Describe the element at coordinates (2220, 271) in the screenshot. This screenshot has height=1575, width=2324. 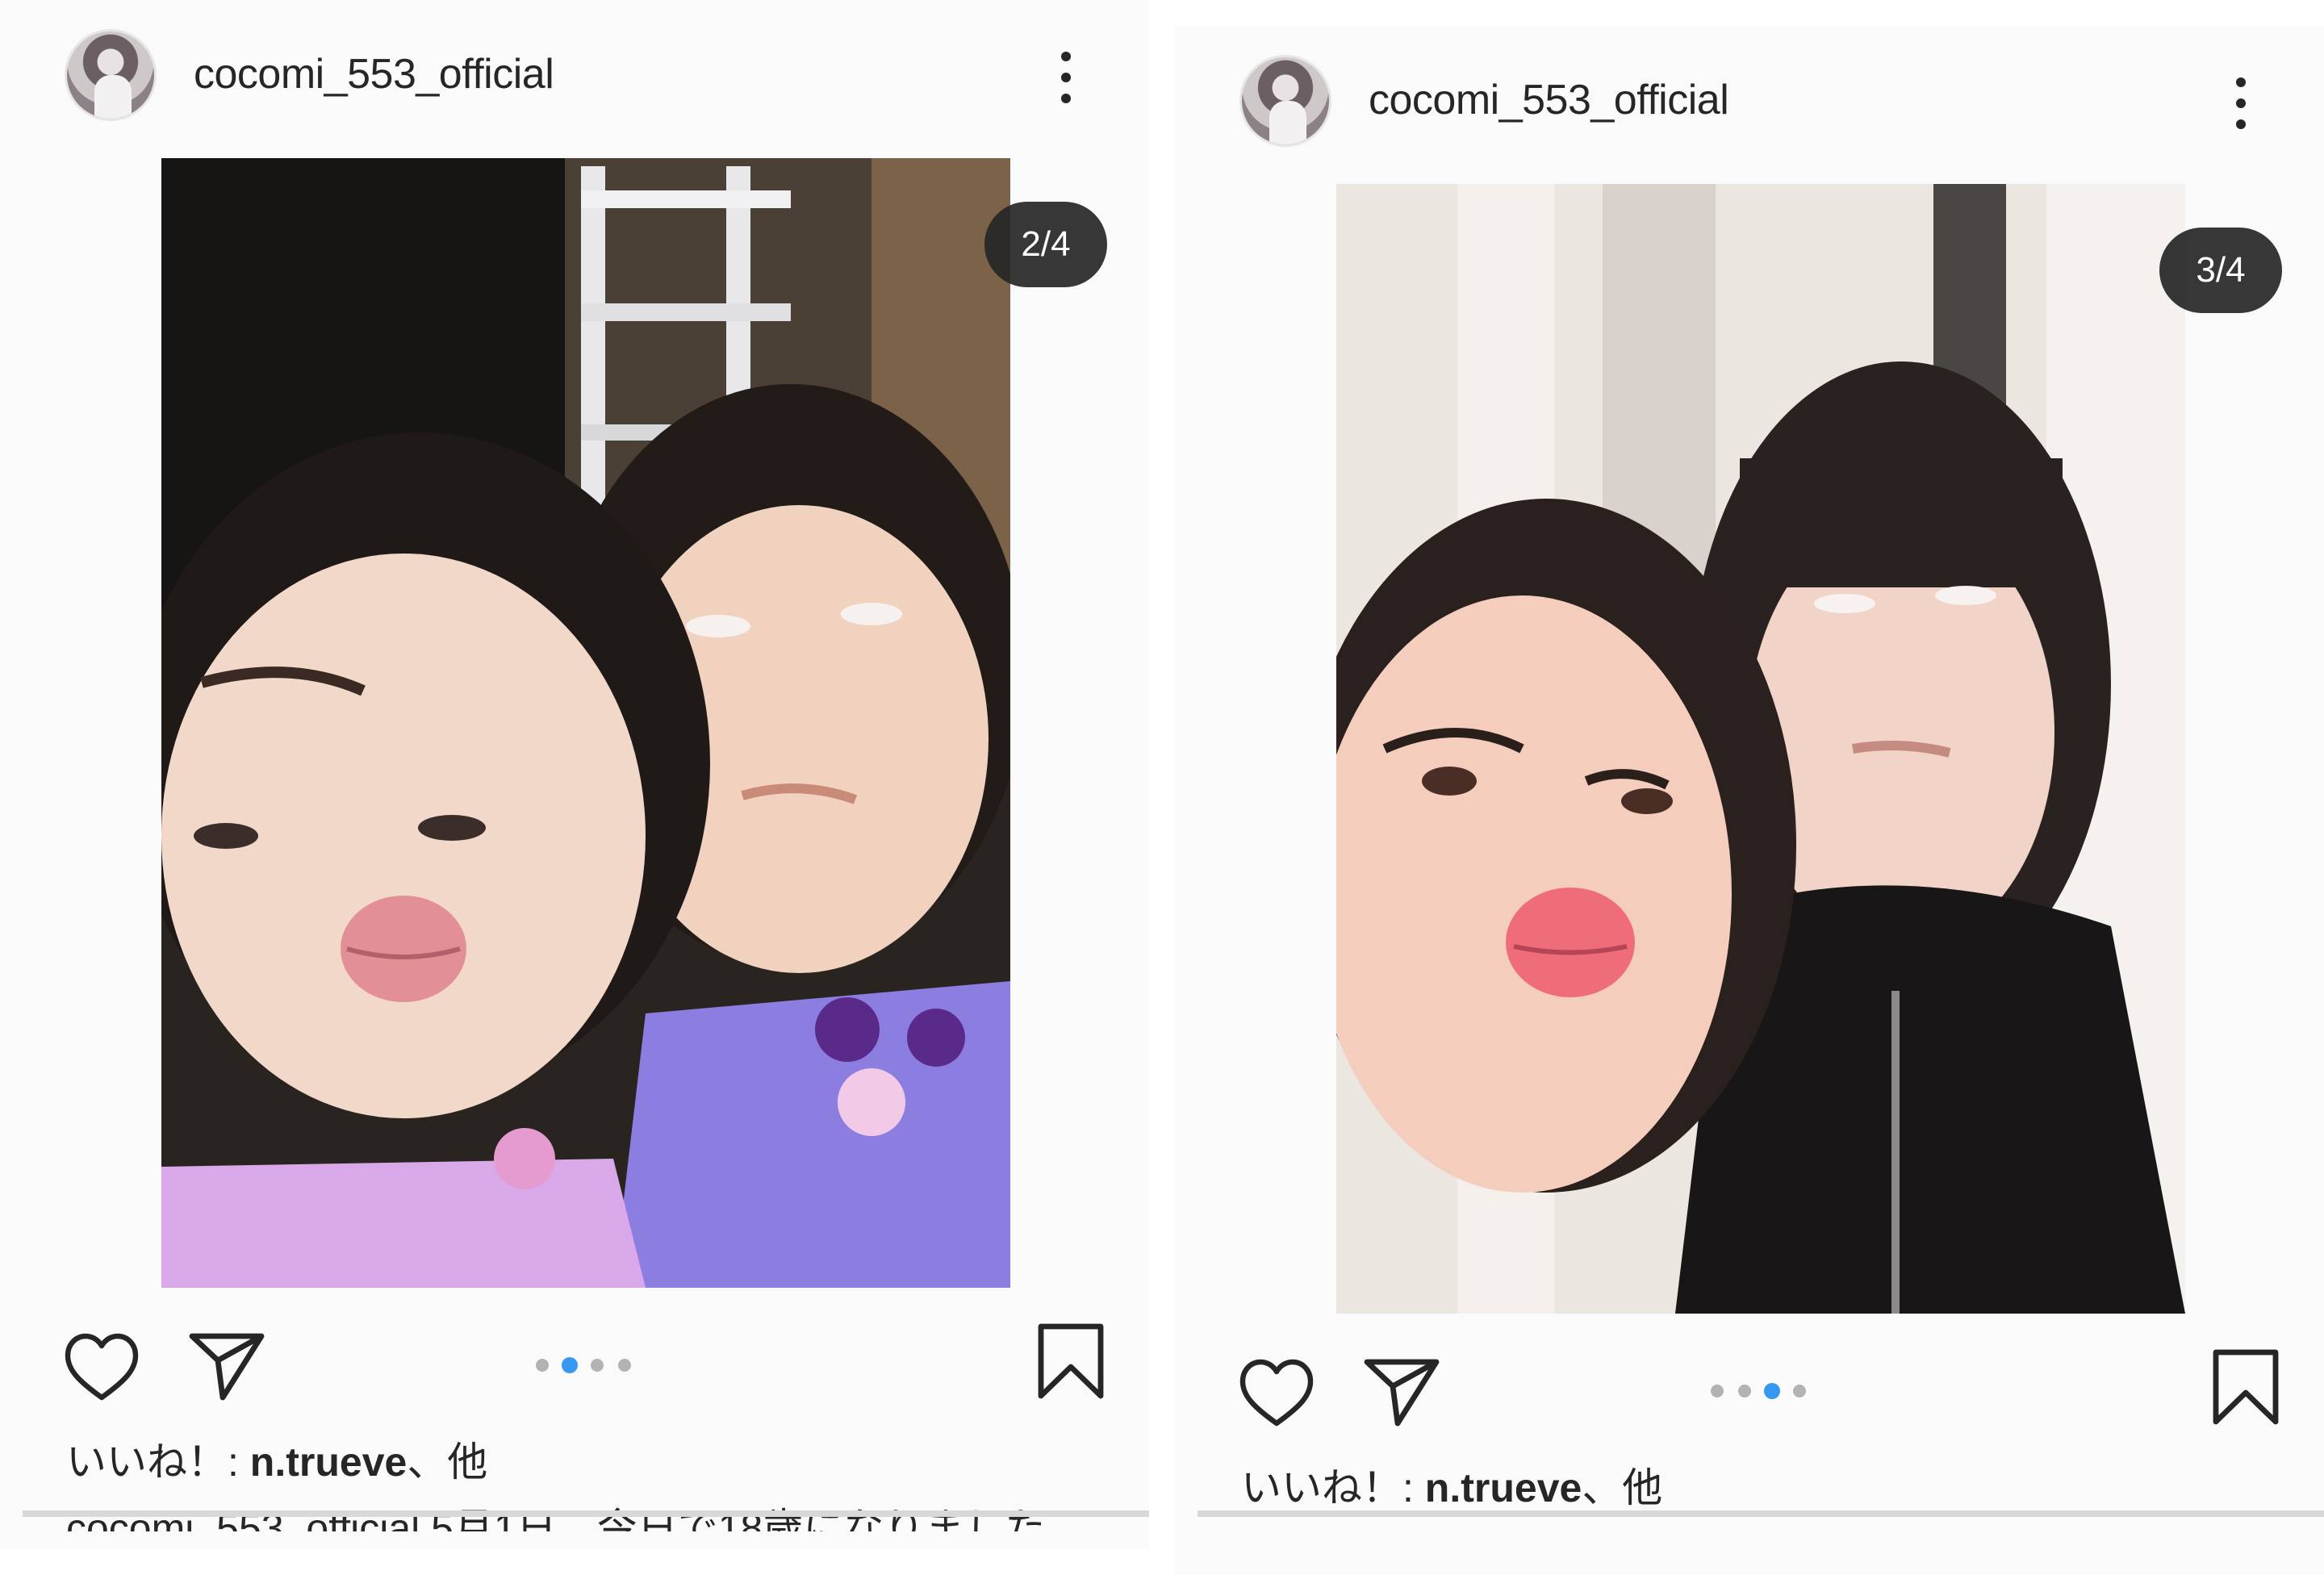
I see `carousel-counter: 3/4` at that location.